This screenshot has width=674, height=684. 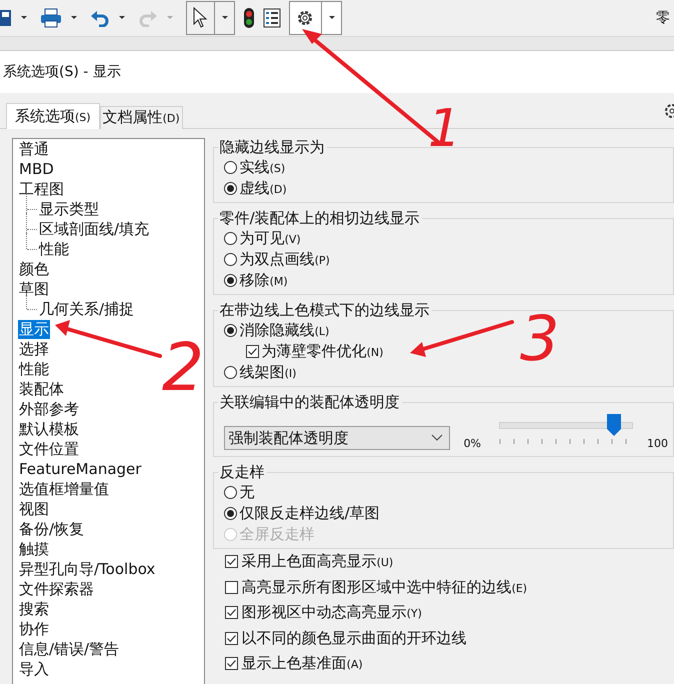 What do you see at coordinates (268, 372) in the screenshot?
I see `option-label: 线架图(I)` at bounding box center [268, 372].